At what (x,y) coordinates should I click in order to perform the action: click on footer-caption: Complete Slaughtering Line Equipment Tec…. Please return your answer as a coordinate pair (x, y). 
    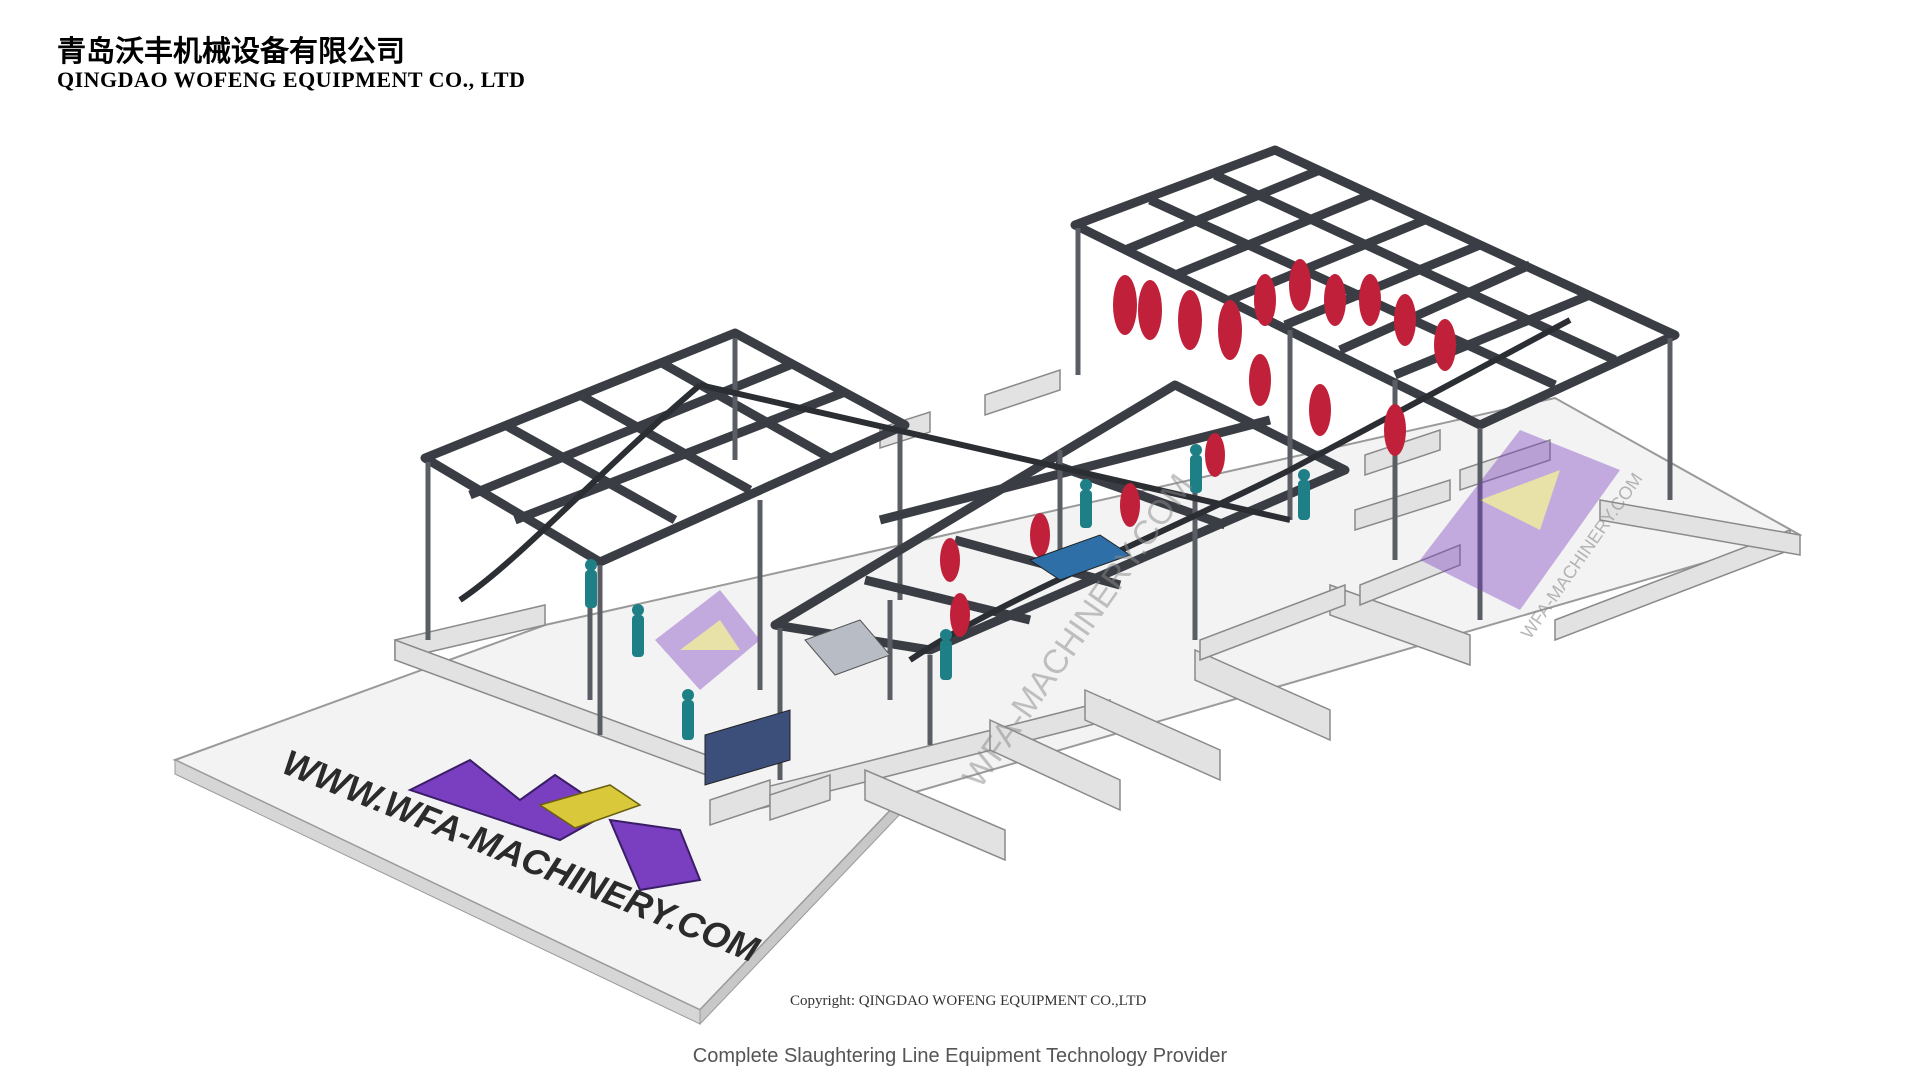
    Looking at the image, I should click on (960, 1056).